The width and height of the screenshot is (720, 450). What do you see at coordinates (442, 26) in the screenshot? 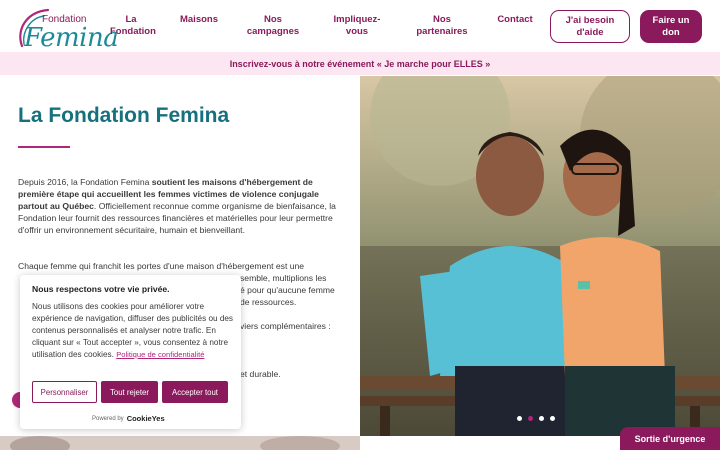
I see `nav-nos-partenaires: Nos partenaires` at bounding box center [442, 26].